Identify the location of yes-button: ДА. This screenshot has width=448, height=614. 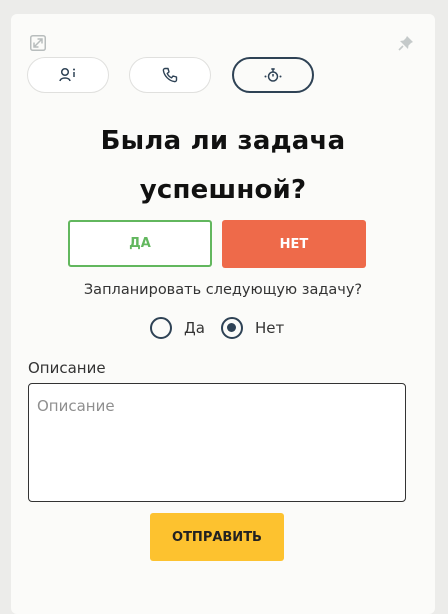
(140, 243).